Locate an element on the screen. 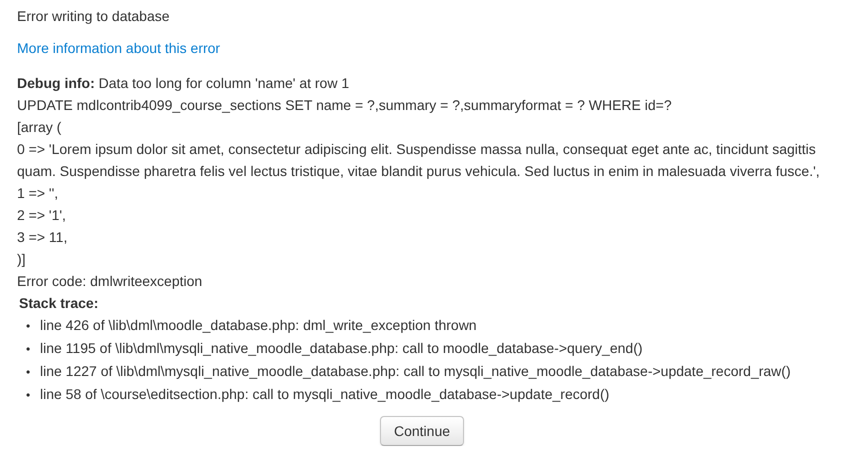 The image size is (852, 476). stack-trace-item: line 426 of \lib\dml\moodle_database.php: dml_write_exception thrown is located at coordinates (258, 325).